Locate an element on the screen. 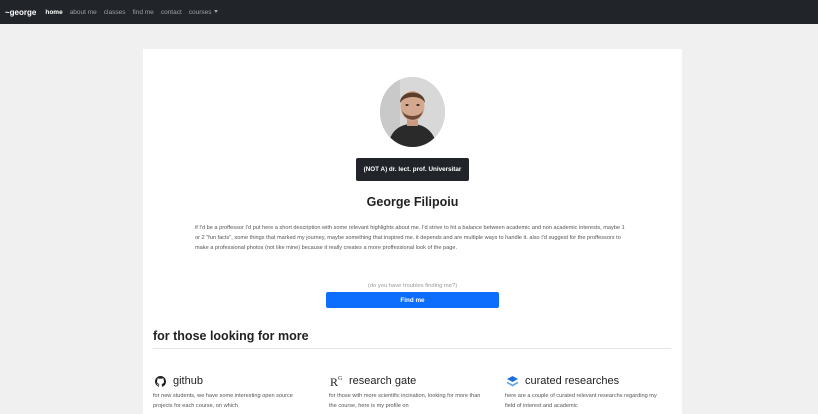 The image size is (818, 414). github-link: github is located at coordinates (233, 381).